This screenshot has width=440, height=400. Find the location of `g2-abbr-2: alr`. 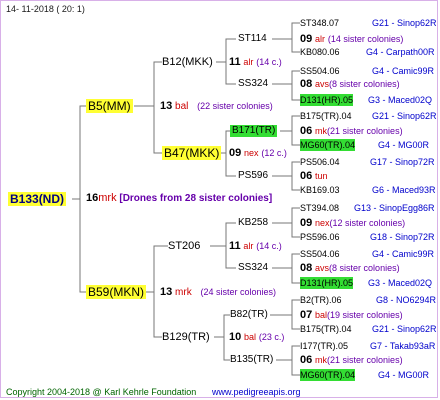

g2-abbr-2: alr is located at coordinates (248, 246).